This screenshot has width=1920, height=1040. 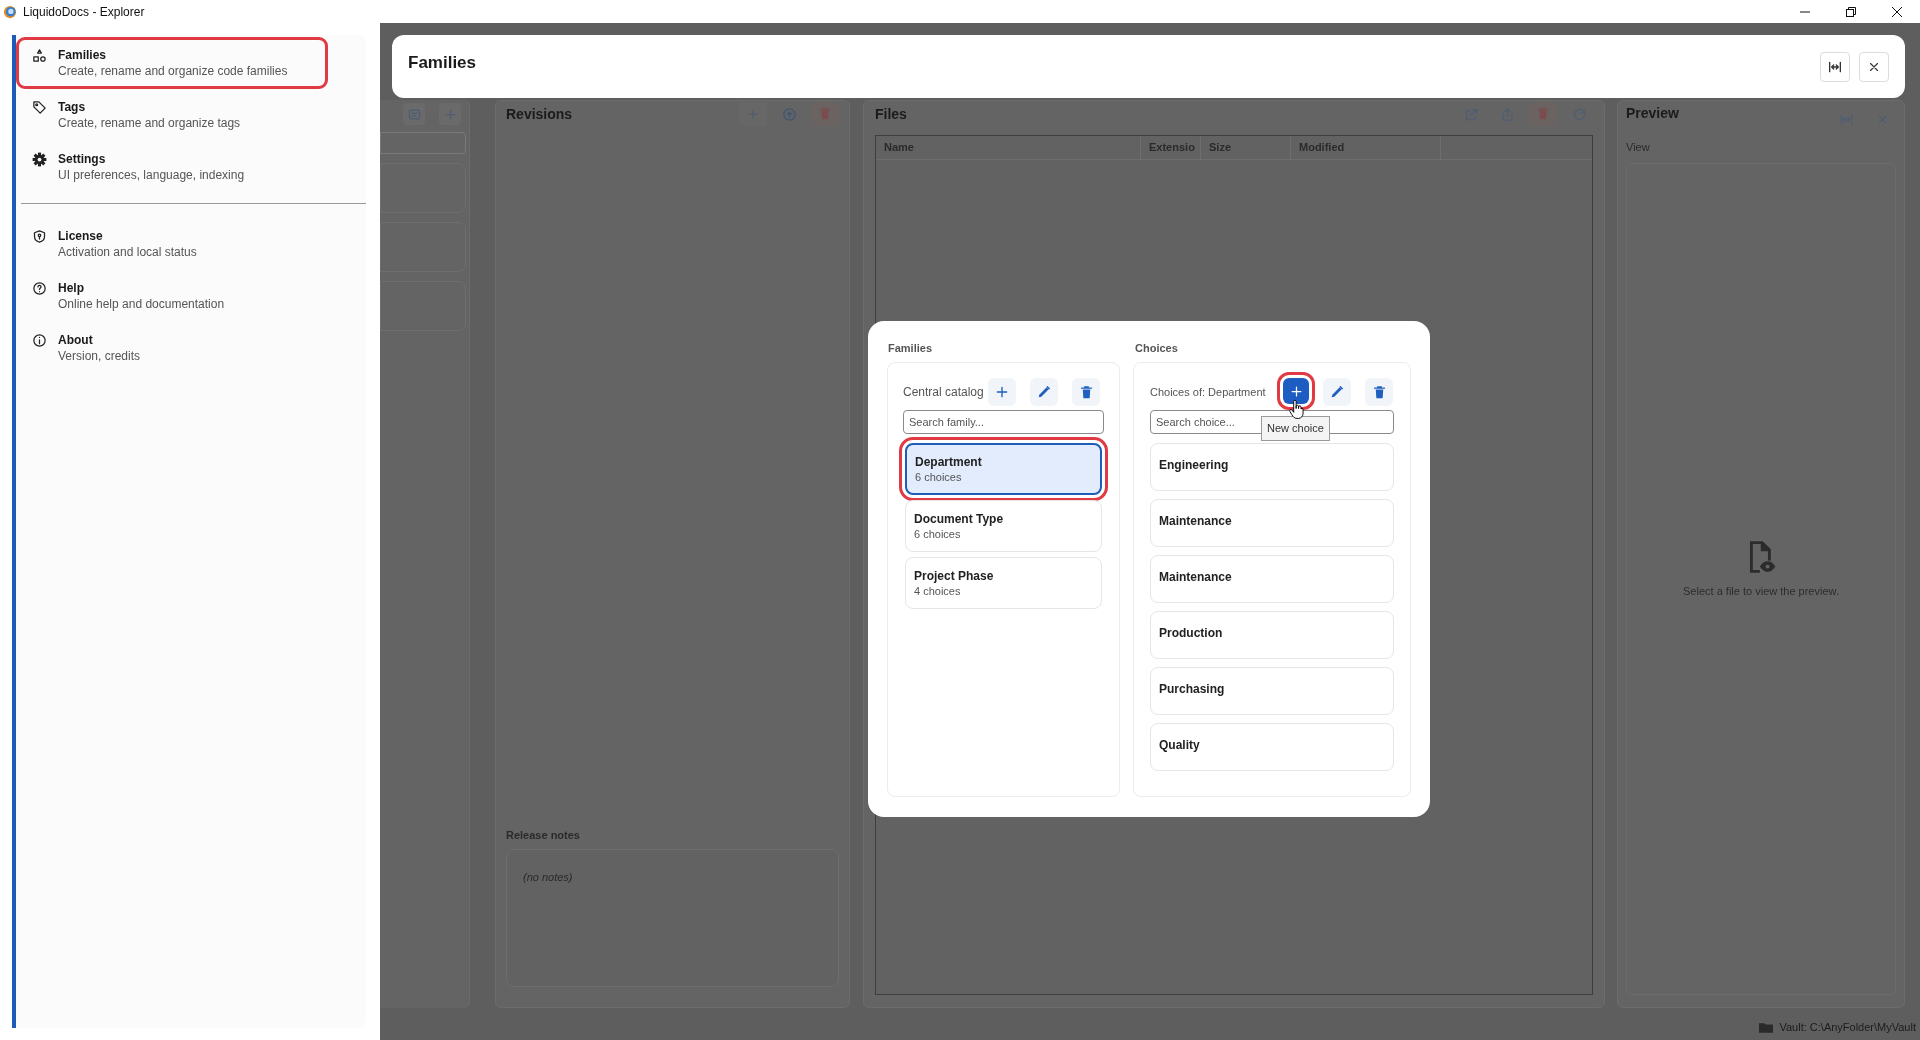 What do you see at coordinates (71, 288) in the screenshot?
I see `nav-title: Help` at bounding box center [71, 288].